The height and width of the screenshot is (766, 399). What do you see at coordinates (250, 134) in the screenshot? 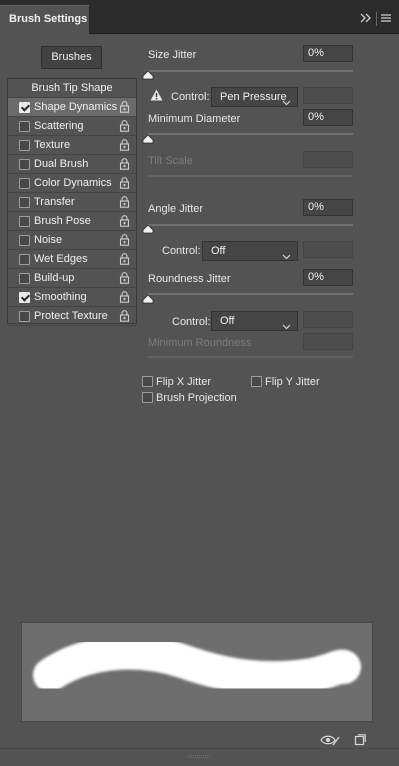
I see `minimum-diameter-slider-track` at bounding box center [250, 134].